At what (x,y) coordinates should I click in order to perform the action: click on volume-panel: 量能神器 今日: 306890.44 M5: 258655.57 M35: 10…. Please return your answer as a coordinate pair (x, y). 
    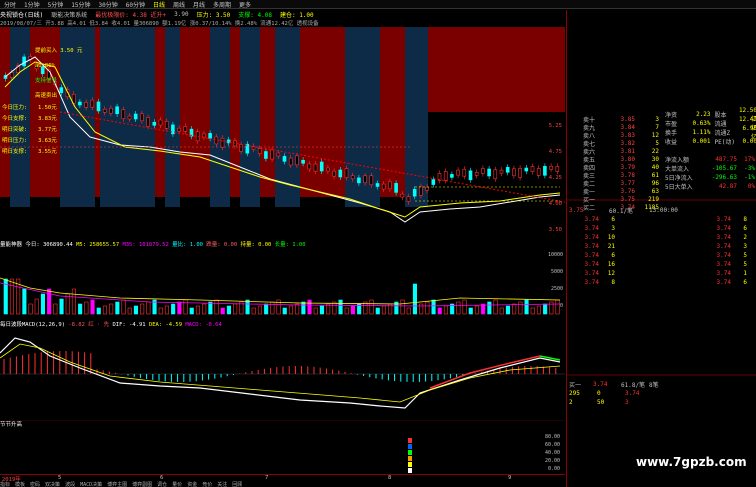
    Looking at the image, I should click on (282, 279).